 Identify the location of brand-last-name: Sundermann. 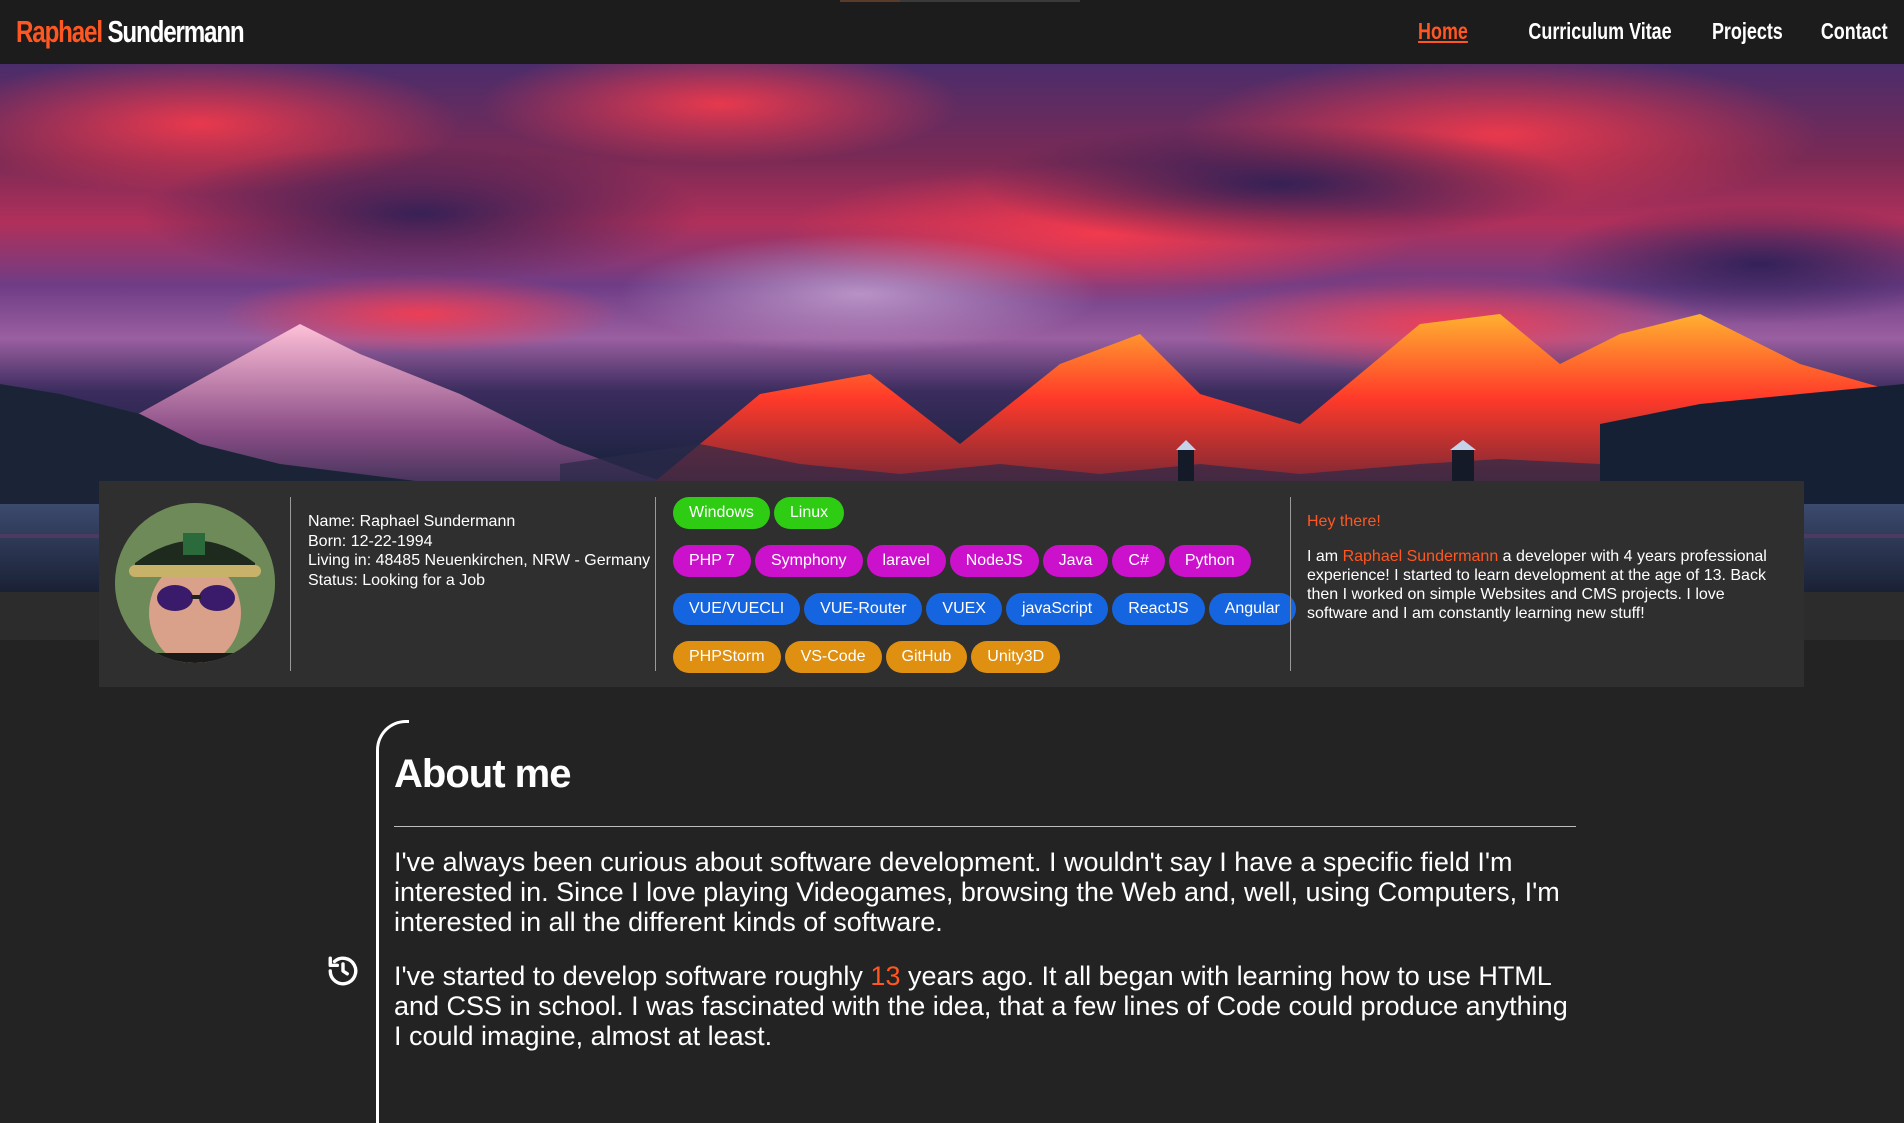
(175, 31).